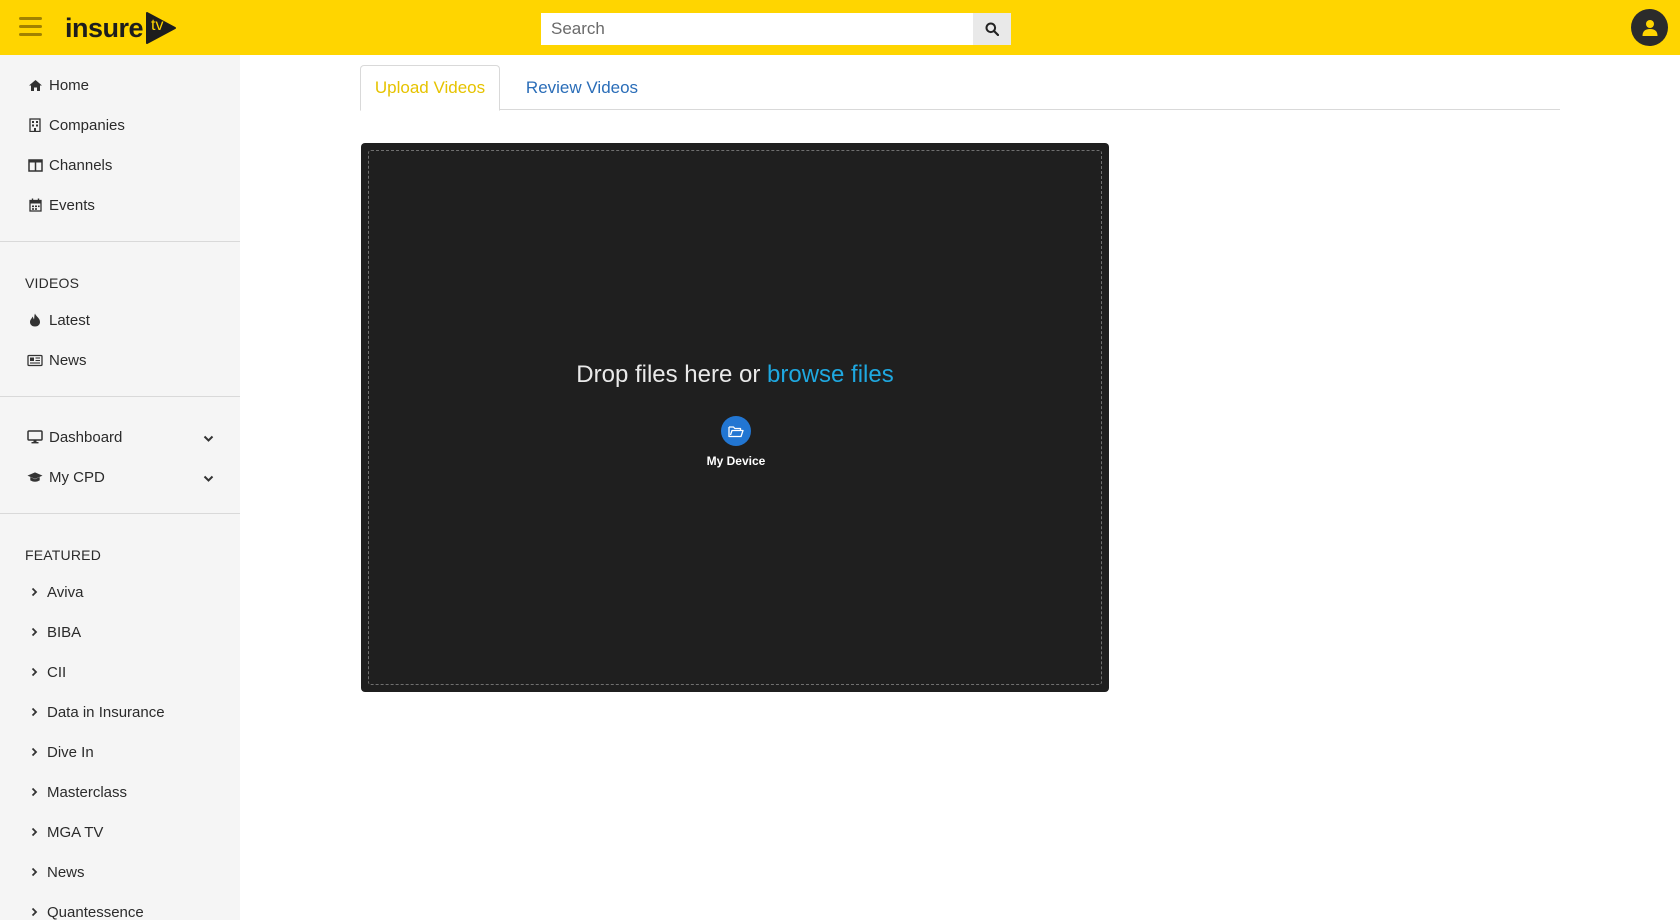  Describe the element at coordinates (35, 85) in the screenshot. I see `home-icon` at that location.